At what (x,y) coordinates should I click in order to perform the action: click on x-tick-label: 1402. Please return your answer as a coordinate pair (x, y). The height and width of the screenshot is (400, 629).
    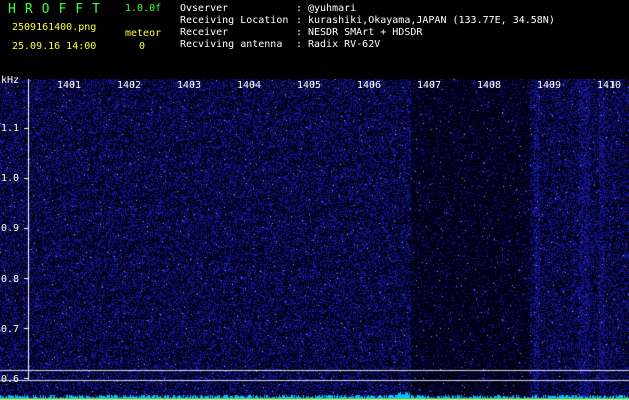
    Looking at the image, I should click on (129, 85).